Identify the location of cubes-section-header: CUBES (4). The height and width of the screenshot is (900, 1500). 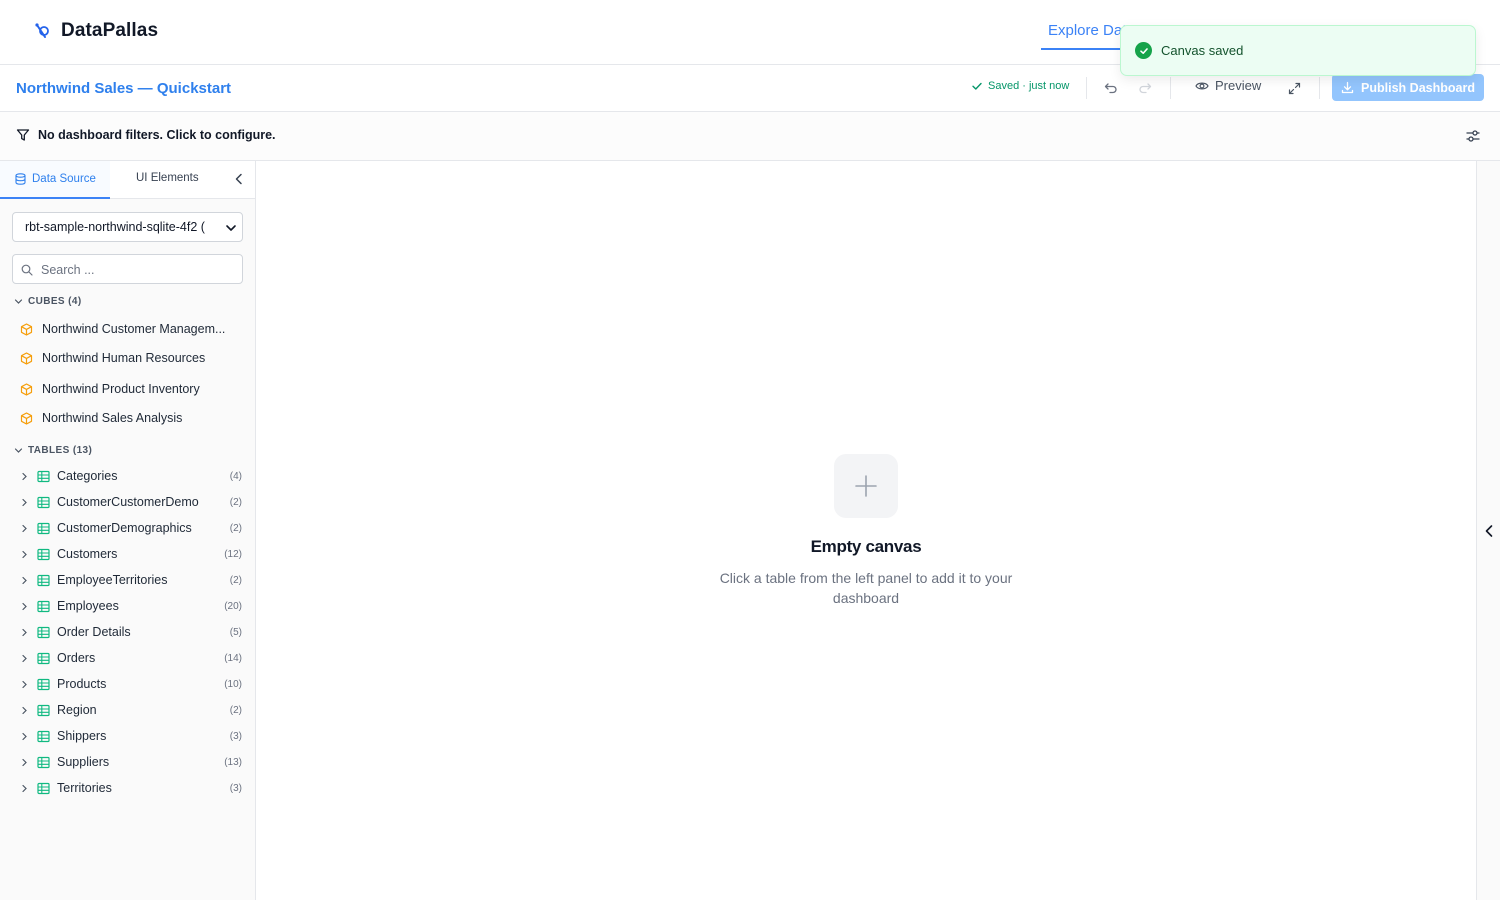
(48, 301).